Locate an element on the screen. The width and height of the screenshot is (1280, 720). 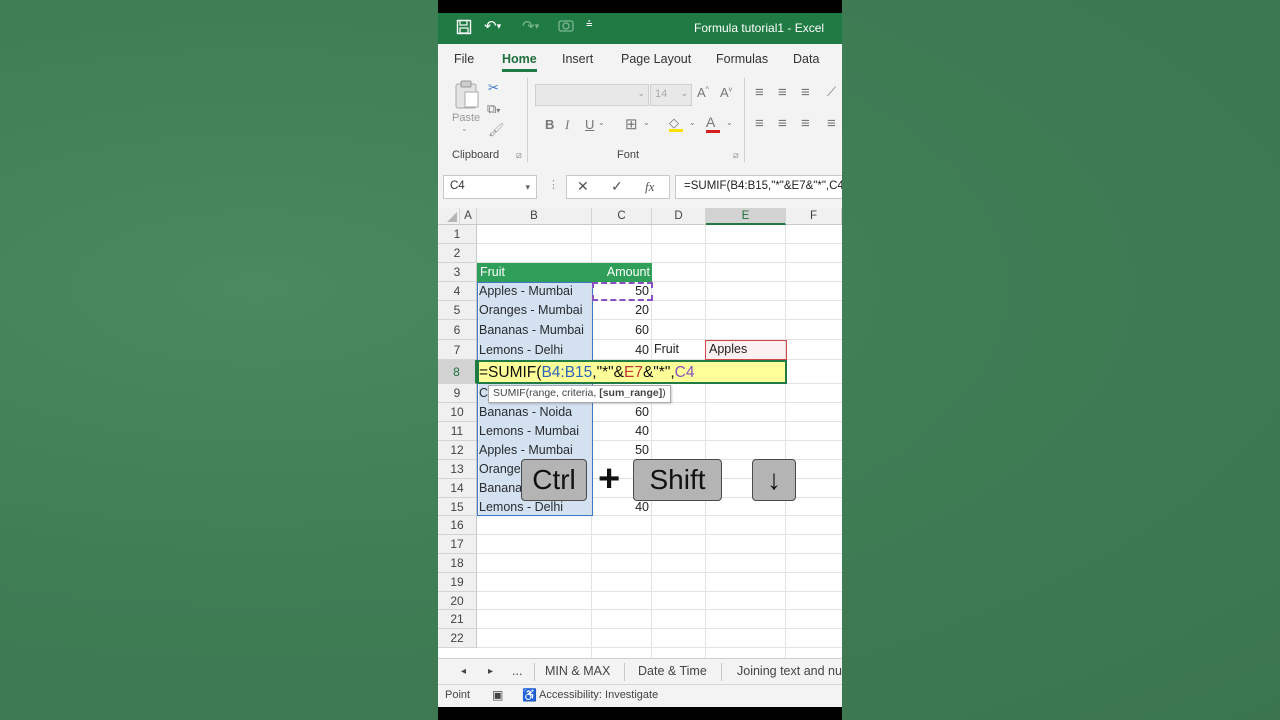
save-icon is located at coordinates (464, 29).